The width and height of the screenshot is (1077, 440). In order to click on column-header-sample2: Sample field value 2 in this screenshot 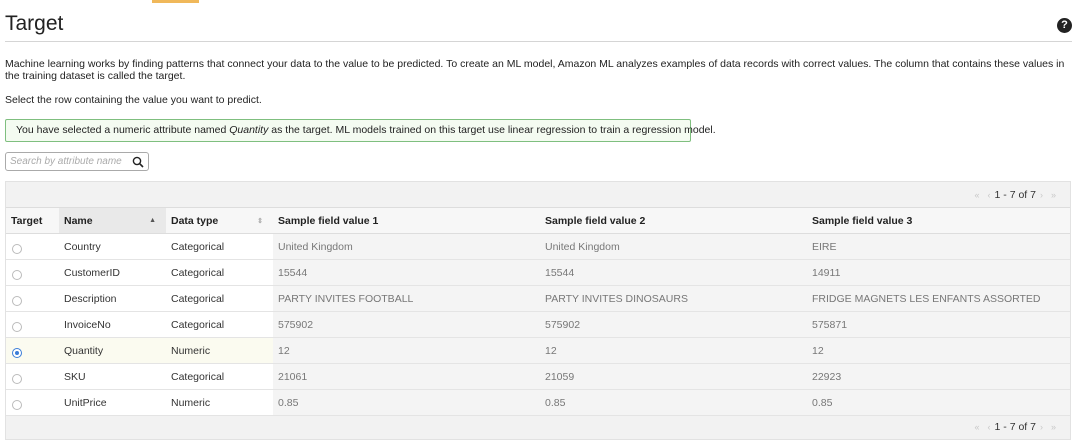, I will do `click(673, 220)`.